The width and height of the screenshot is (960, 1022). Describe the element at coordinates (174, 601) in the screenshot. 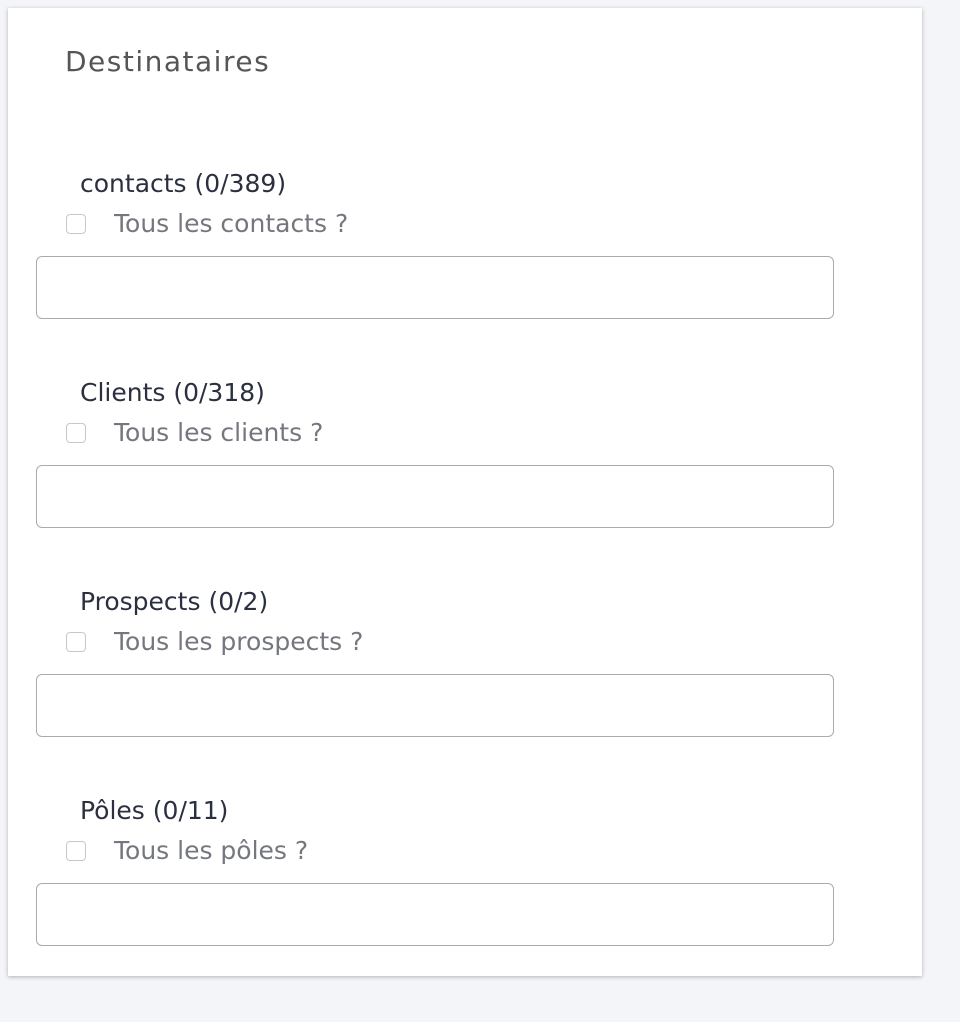

I see `group-label-prospects: Prospects (0/2)` at that location.